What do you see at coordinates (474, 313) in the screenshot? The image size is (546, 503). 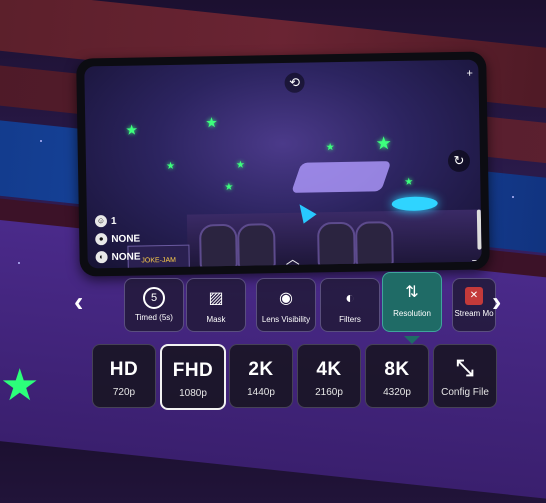 I see `stream-mode-label: Stream Mo` at bounding box center [474, 313].